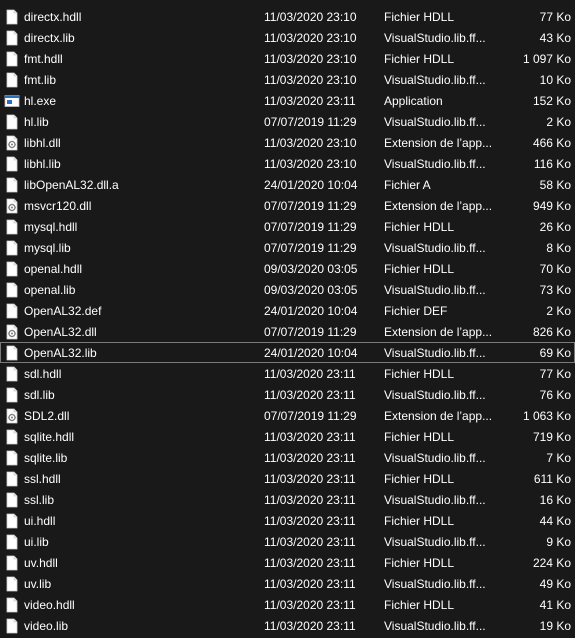 This screenshot has height=638, width=575. What do you see at coordinates (555, 185) in the screenshot?
I see `file-size: 58 Ko` at bounding box center [555, 185].